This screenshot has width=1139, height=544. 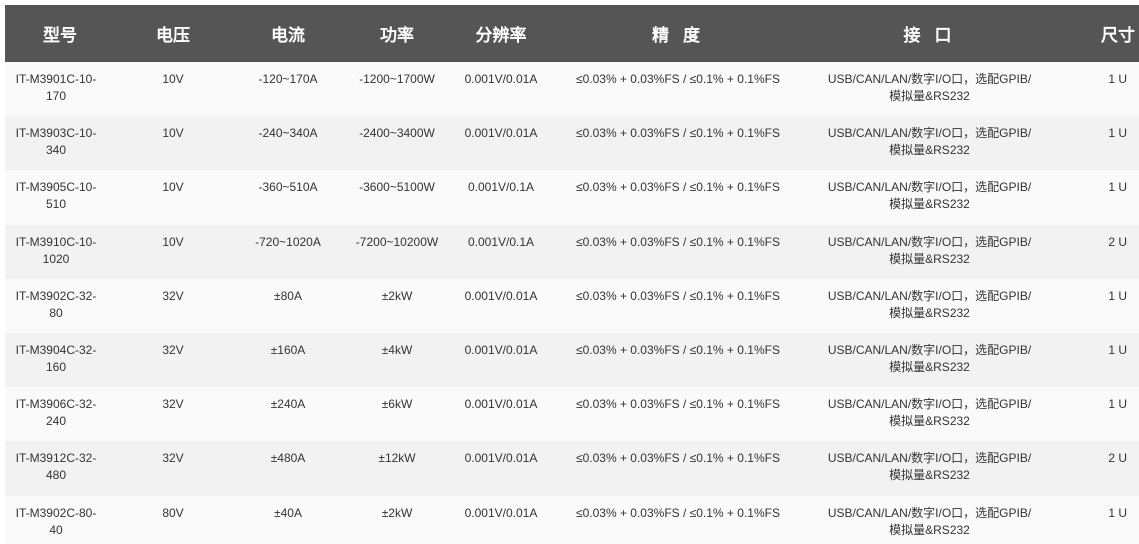 I want to click on cell-model: IT-M3910C-10-1020, so click(x=56, y=250).